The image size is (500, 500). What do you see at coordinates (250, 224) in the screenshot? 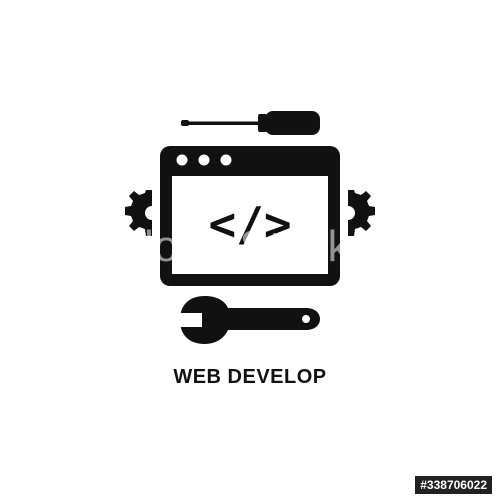
I see `code-symbol: </>` at bounding box center [250, 224].